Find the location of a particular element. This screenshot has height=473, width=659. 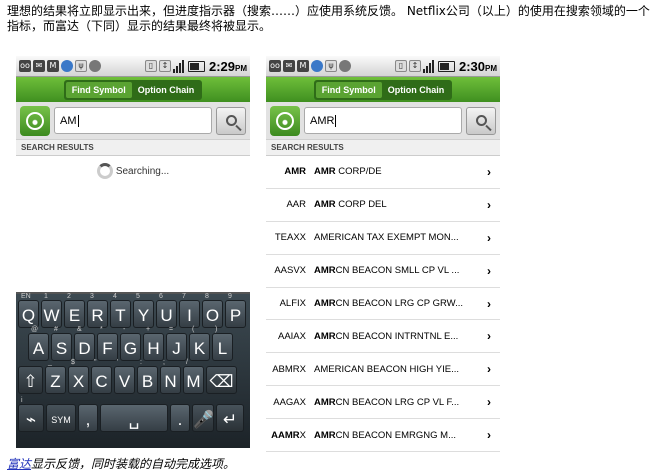

vibrate-icon: ▯ is located at coordinates (400, 66).